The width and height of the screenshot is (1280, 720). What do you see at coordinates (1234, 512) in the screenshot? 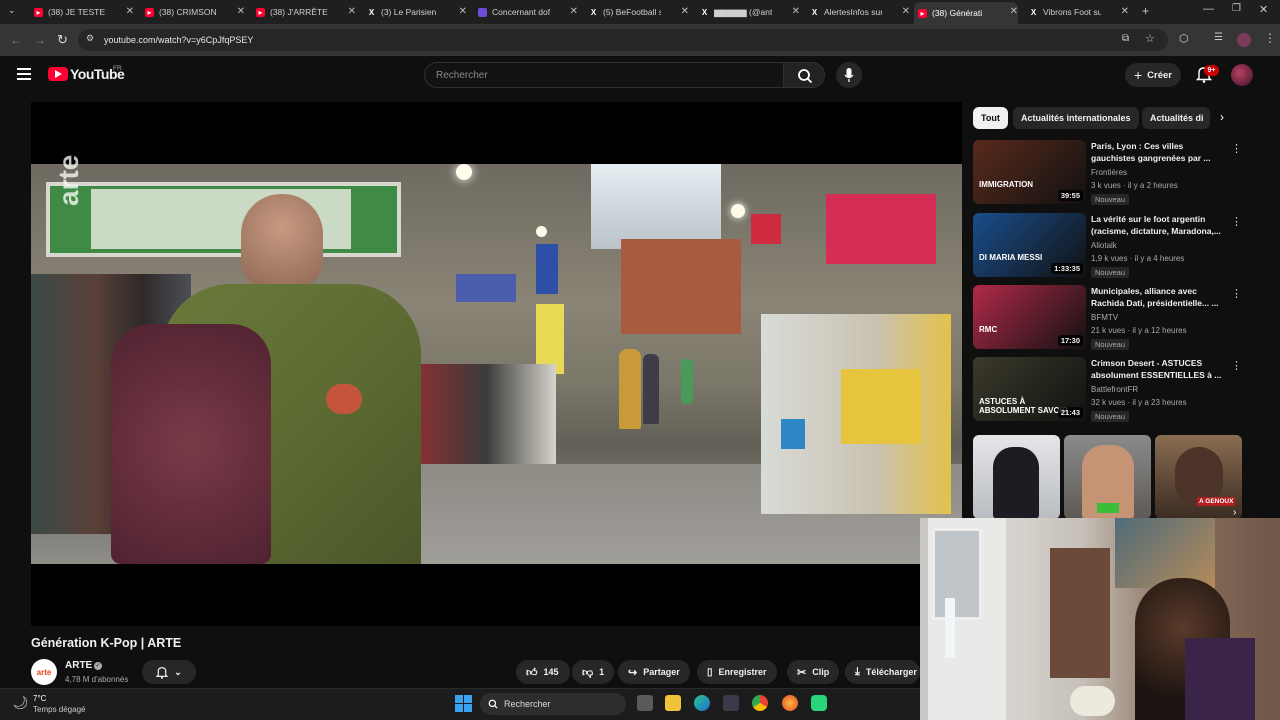
I see `shorts-next-icon: ›` at bounding box center [1234, 512].